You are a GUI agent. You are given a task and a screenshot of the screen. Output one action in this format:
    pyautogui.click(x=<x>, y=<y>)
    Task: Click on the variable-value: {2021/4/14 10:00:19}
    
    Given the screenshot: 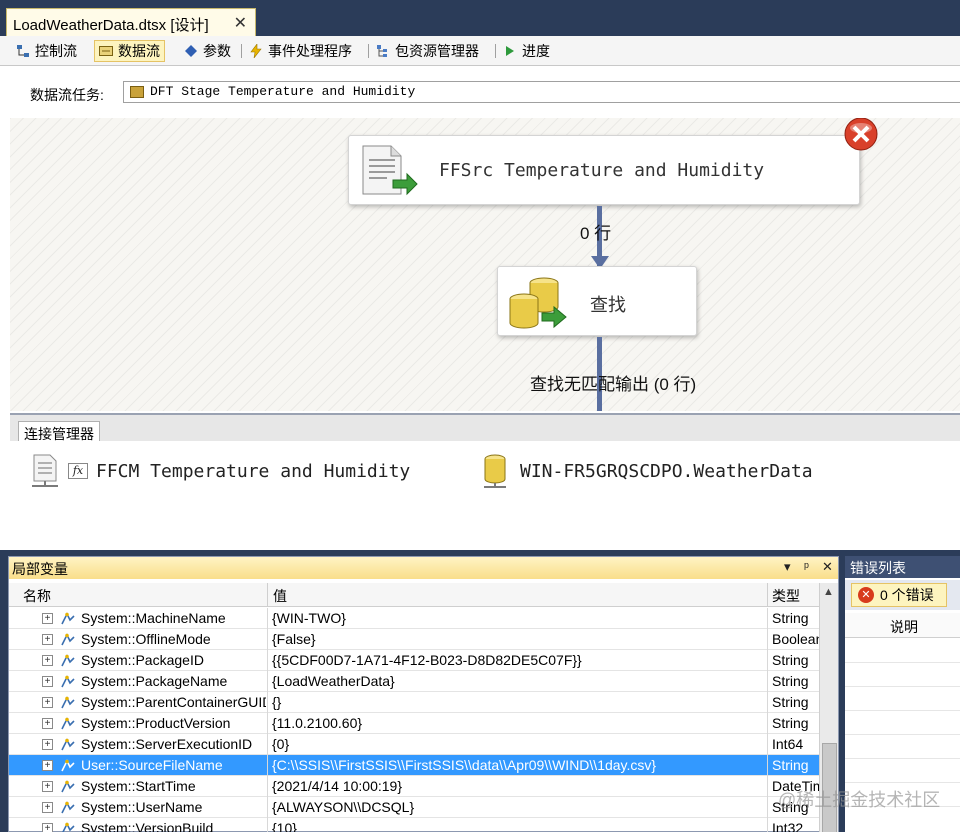 What is the action you would take?
    pyautogui.click(x=519, y=786)
    